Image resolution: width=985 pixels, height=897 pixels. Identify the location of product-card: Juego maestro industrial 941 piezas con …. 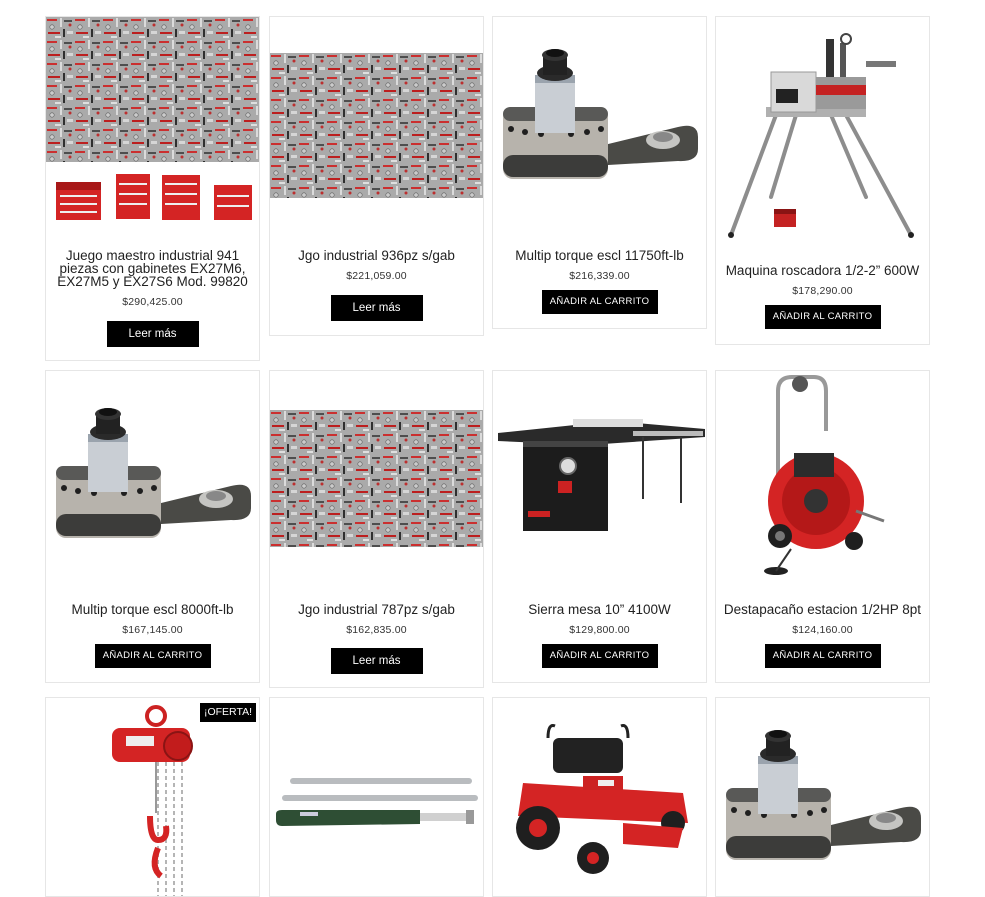
(152, 188).